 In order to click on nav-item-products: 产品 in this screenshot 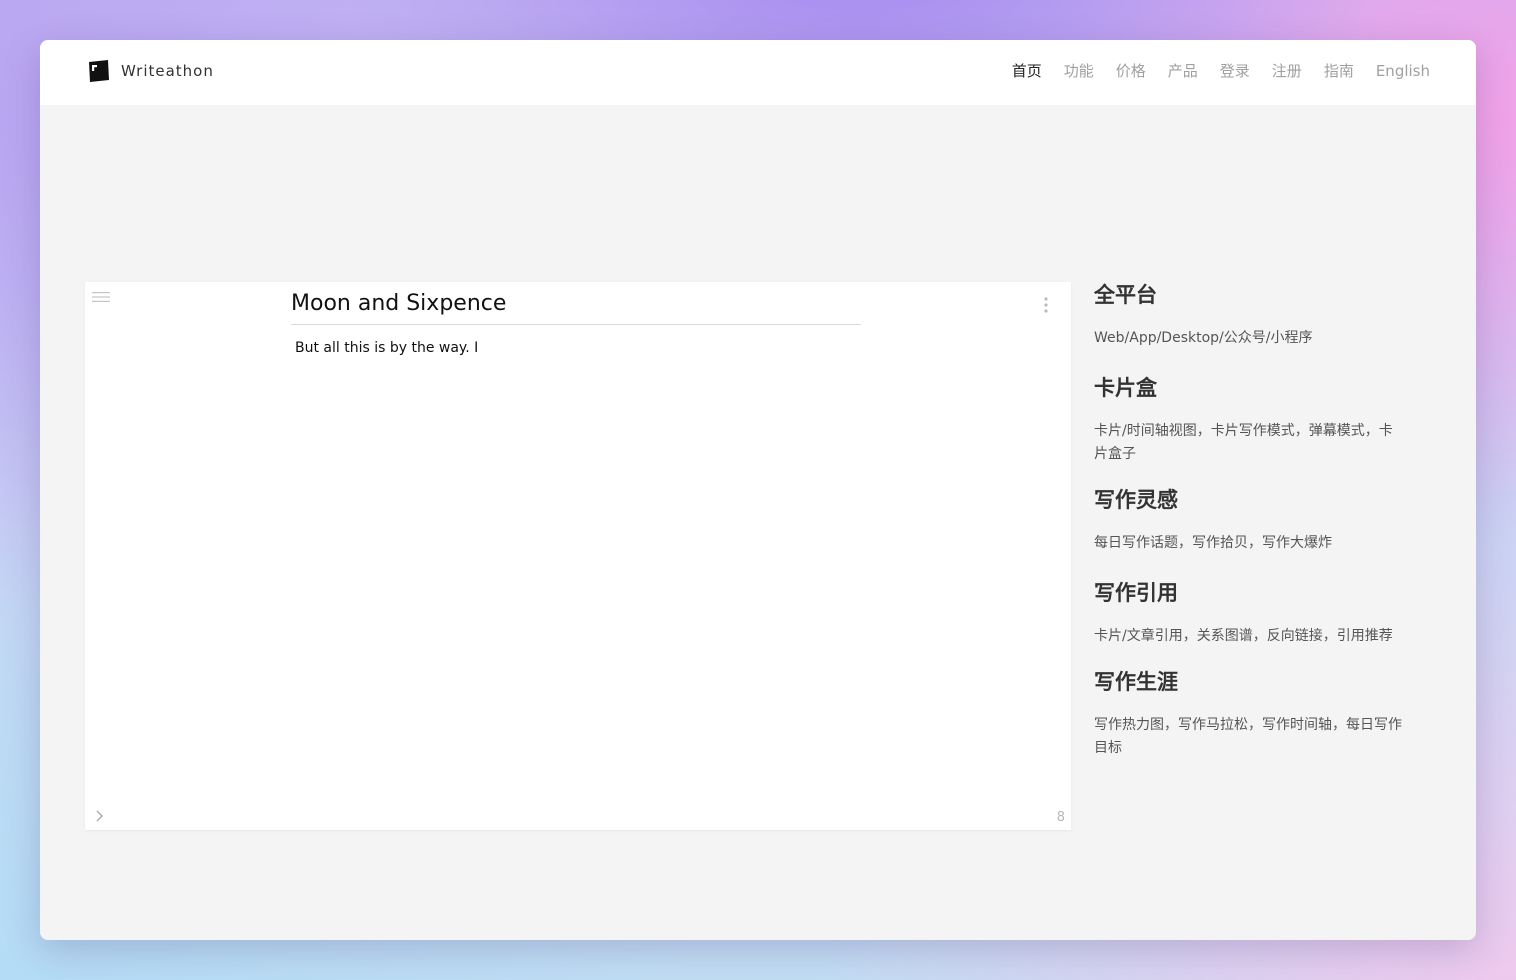, I will do `click(1183, 71)`.